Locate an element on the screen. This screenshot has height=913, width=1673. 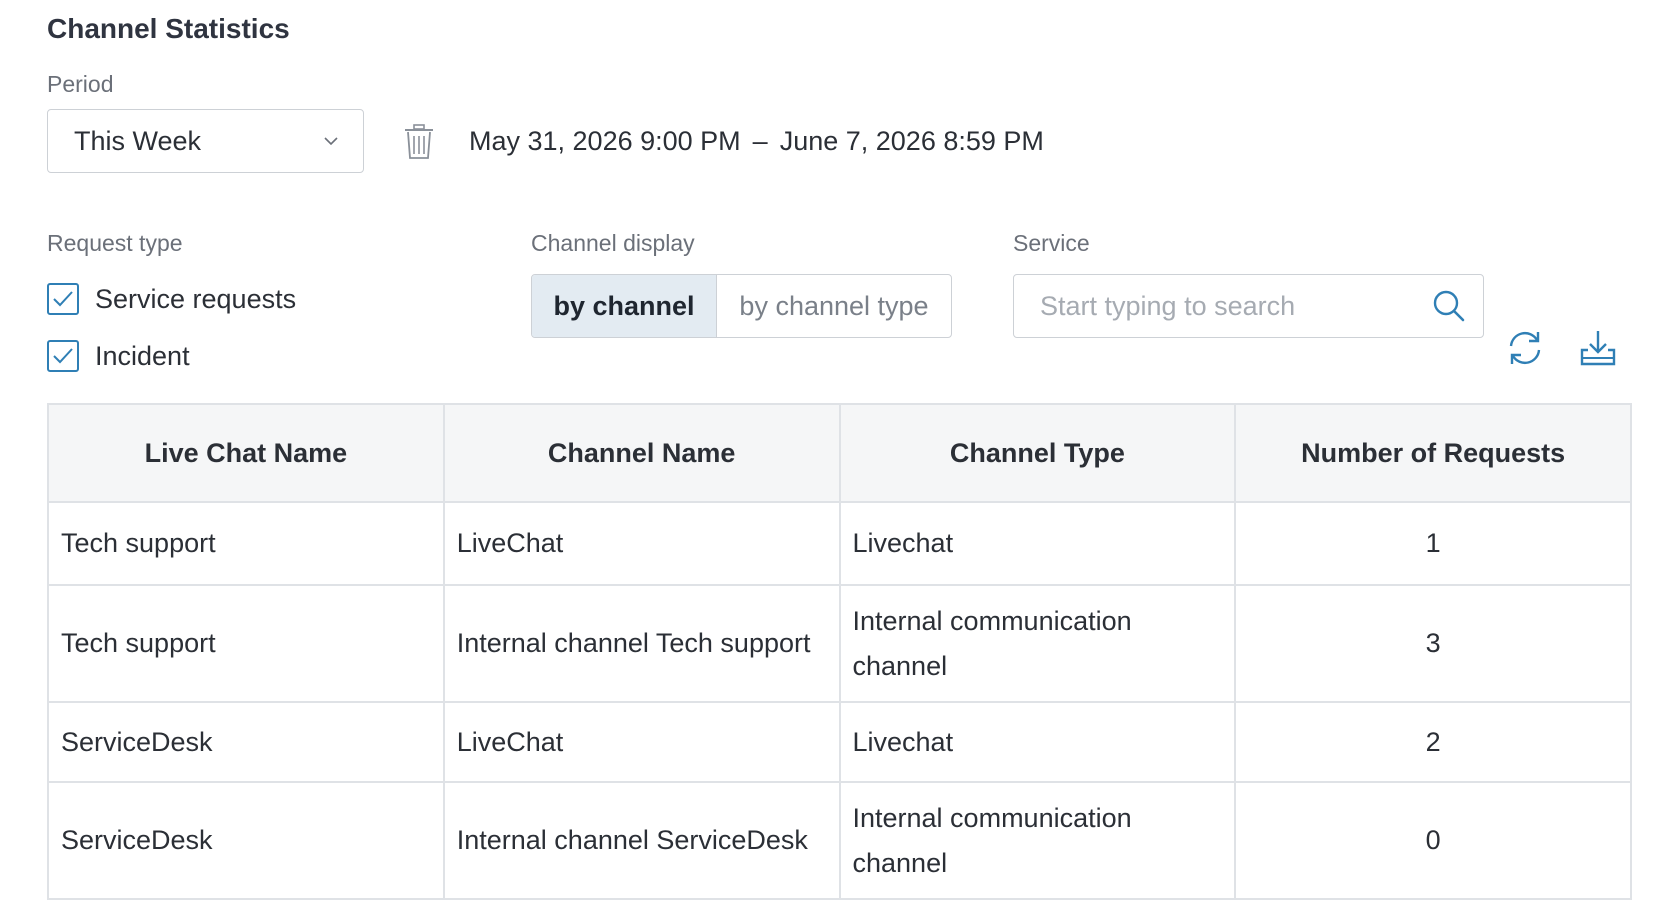
by-channel-type-option: by channel type is located at coordinates (834, 306).